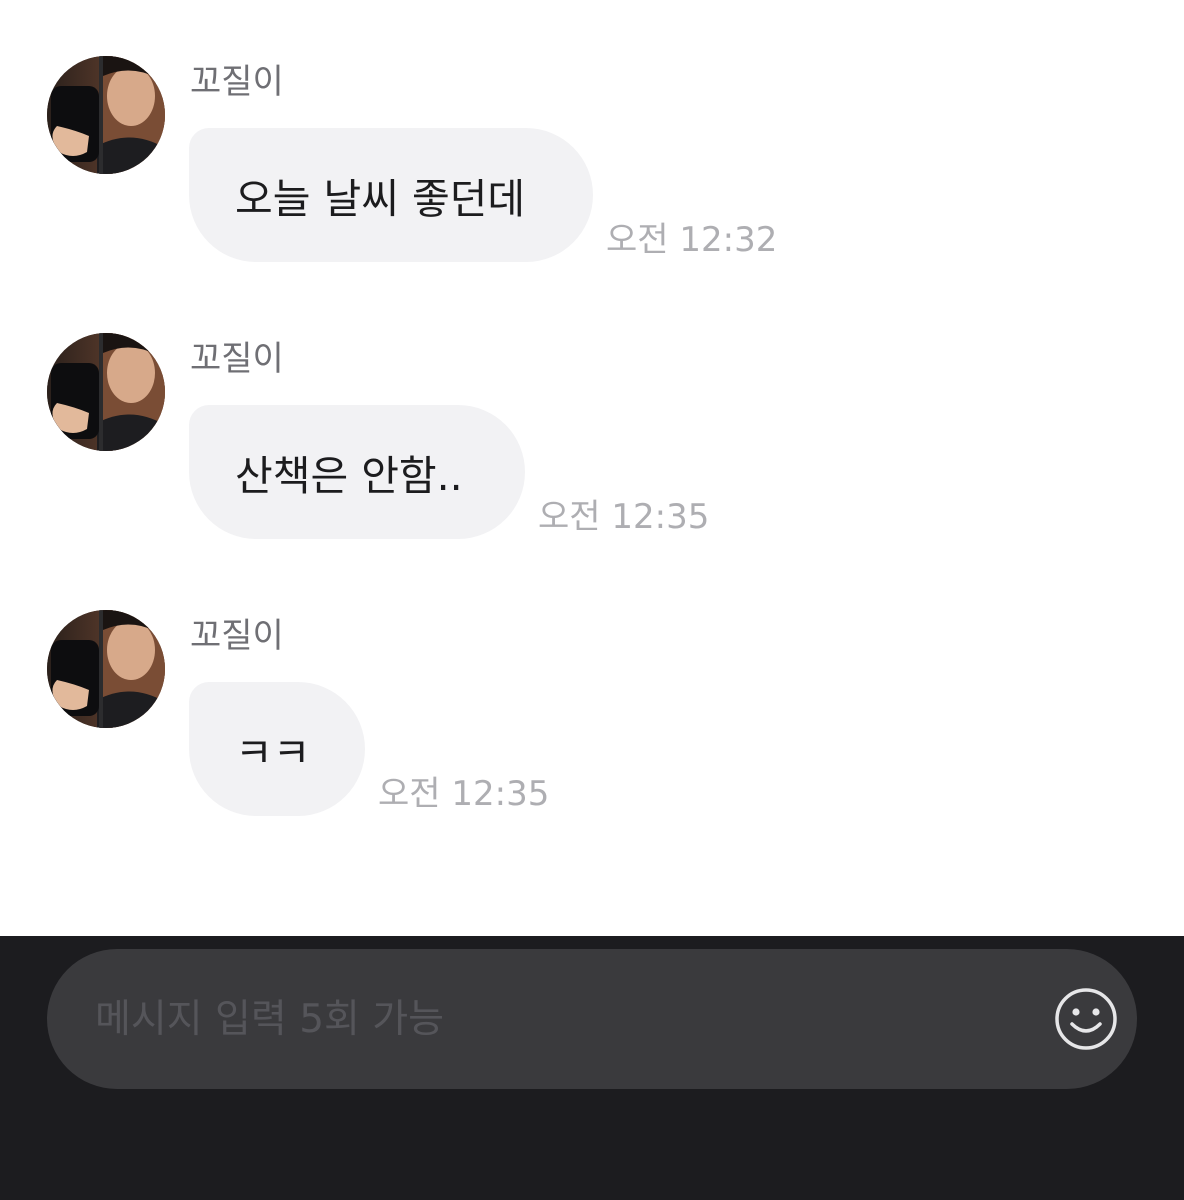 This screenshot has width=1184, height=1200. I want to click on message-bubble: 오늘 날씨 좋던데, so click(391, 195).